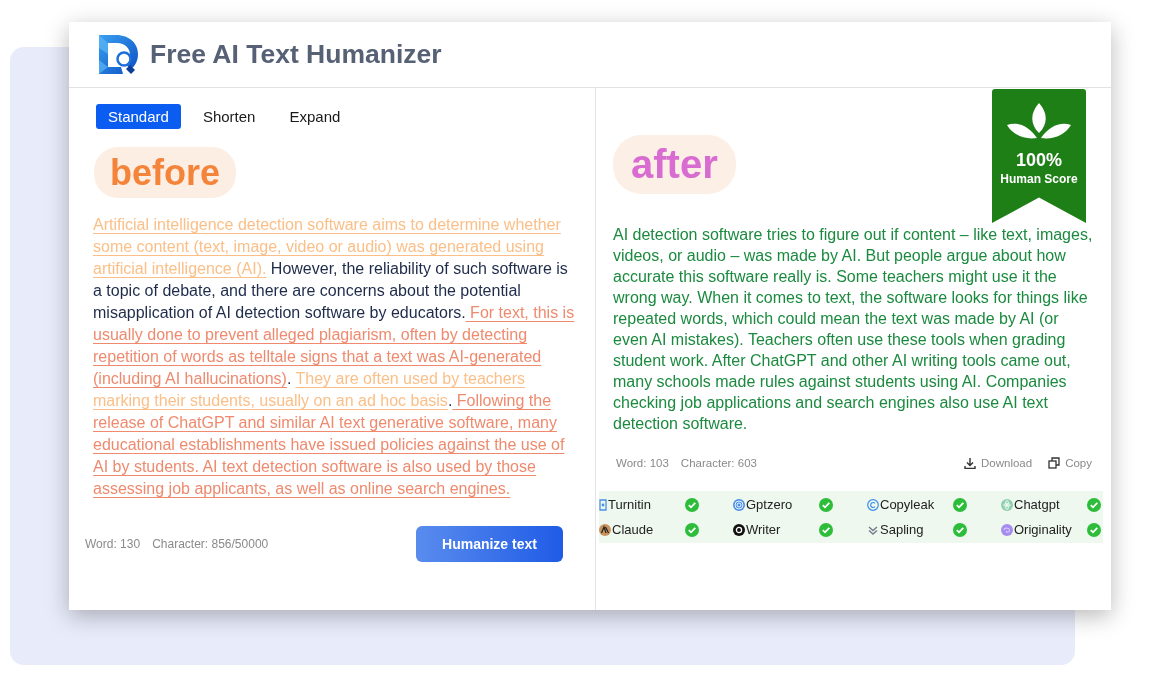  Describe the element at coordinates (210, 544) in the screenshot. I see `character-count: Character: 856/50000` at that location.